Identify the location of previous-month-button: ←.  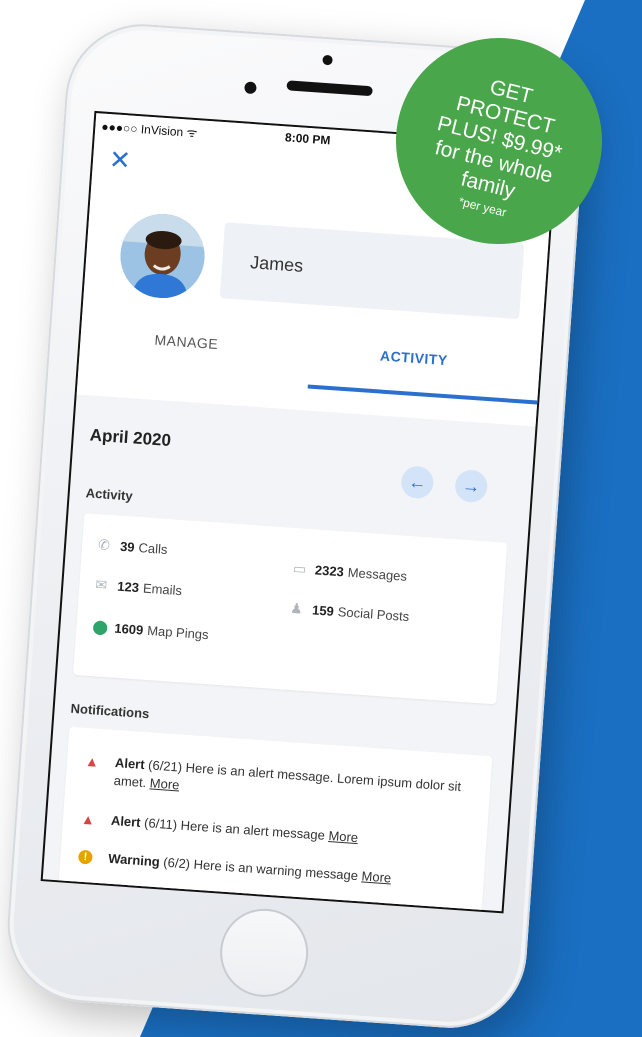
(417, 482).